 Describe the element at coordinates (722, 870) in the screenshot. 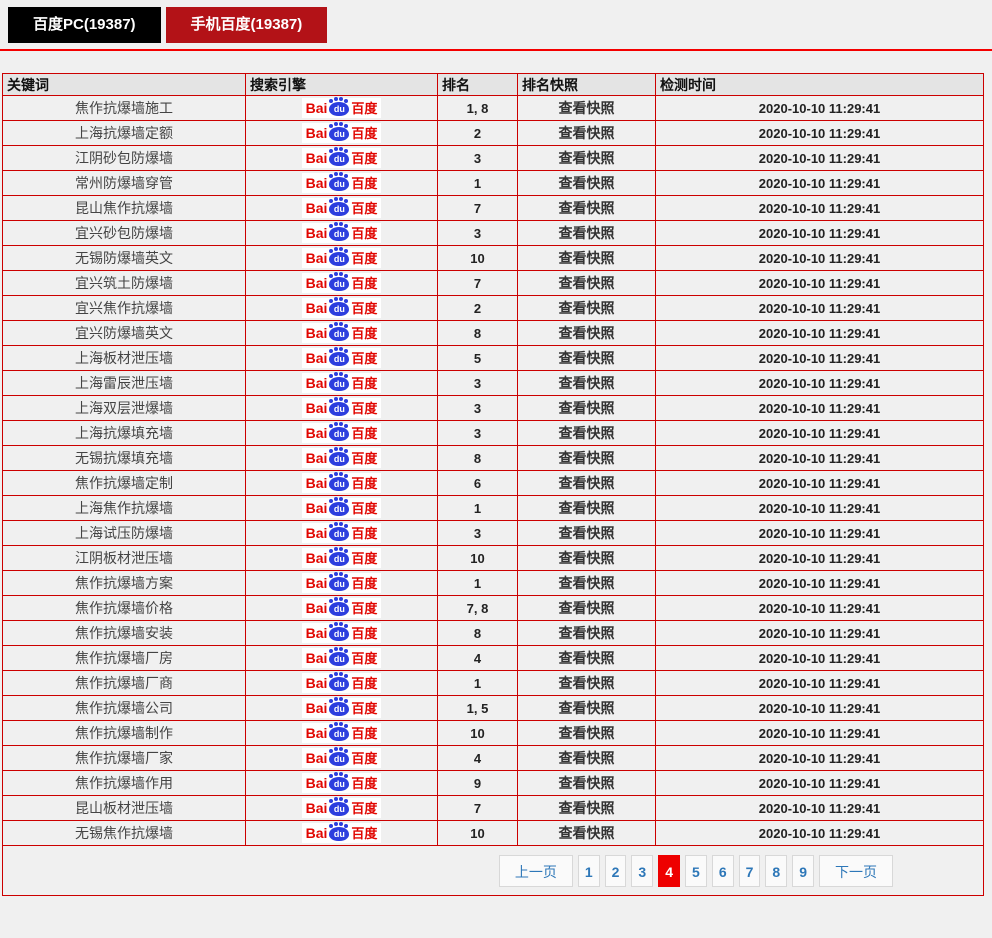

I see `pagination-page-button: 6` at that location.